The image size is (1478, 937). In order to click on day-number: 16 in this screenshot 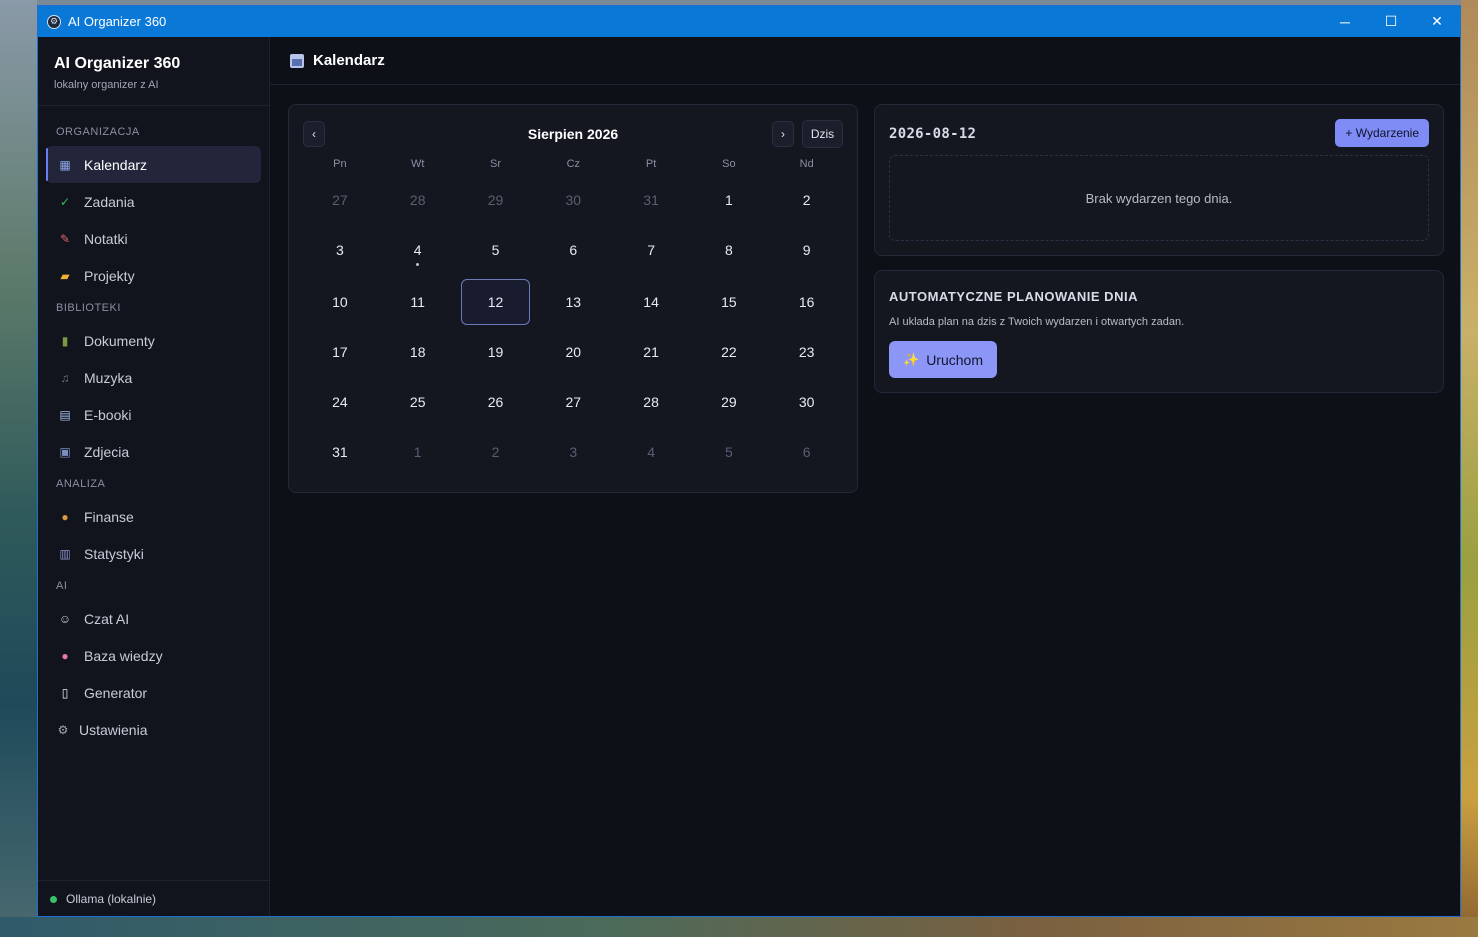, I will do `click(806, 302)`.